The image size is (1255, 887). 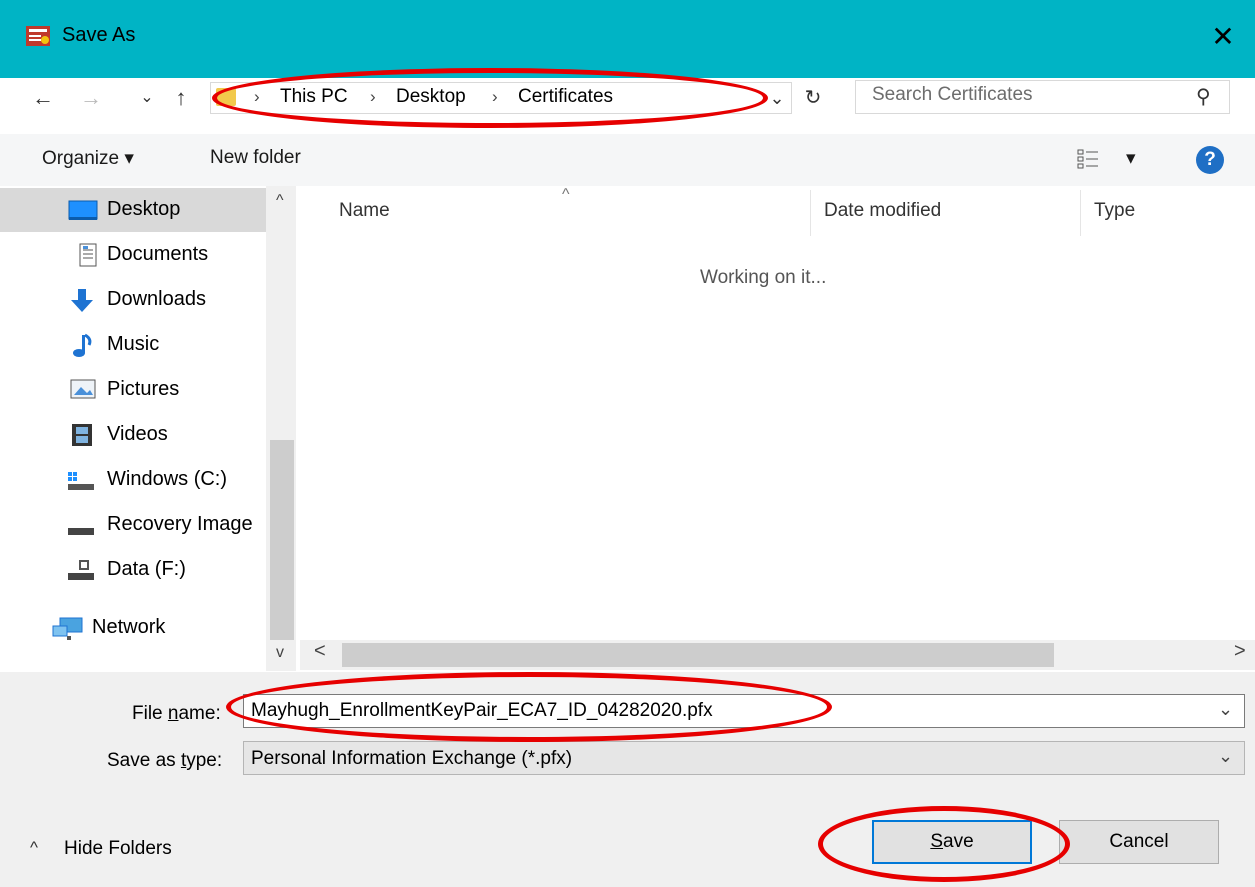 What do you see at coordinates (777, 98) in the screenshot?
I see `address-dropdown-icon: ⌄` at bounding box center [777, 98].